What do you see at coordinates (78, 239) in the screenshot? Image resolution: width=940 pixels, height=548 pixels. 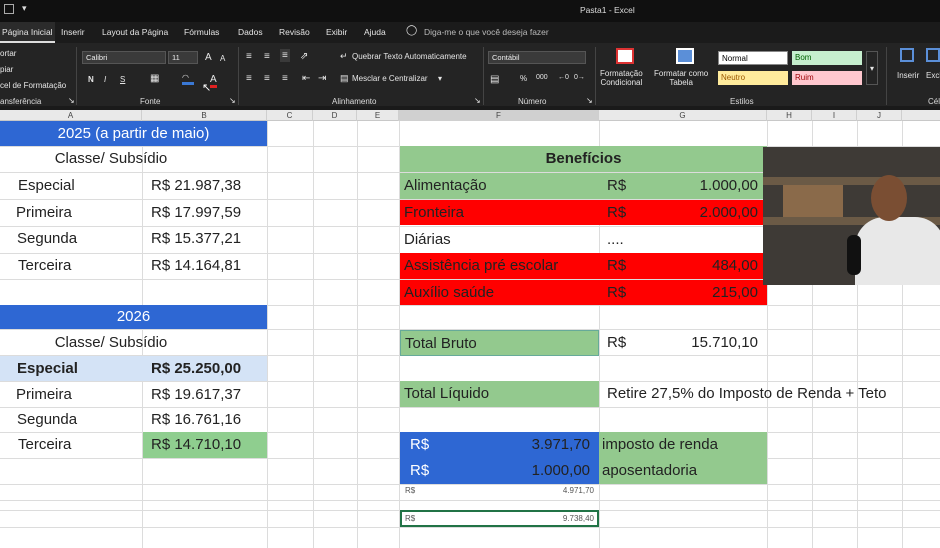 I see `class-segunda-2025: Segunda` at bounding box center [78, 239].